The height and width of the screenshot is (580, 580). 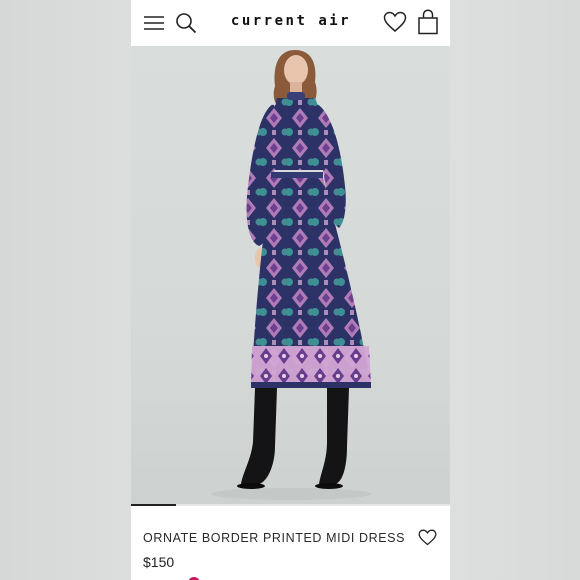 I want to click on top-nav-bar: current air, so click(x=290, y=23).